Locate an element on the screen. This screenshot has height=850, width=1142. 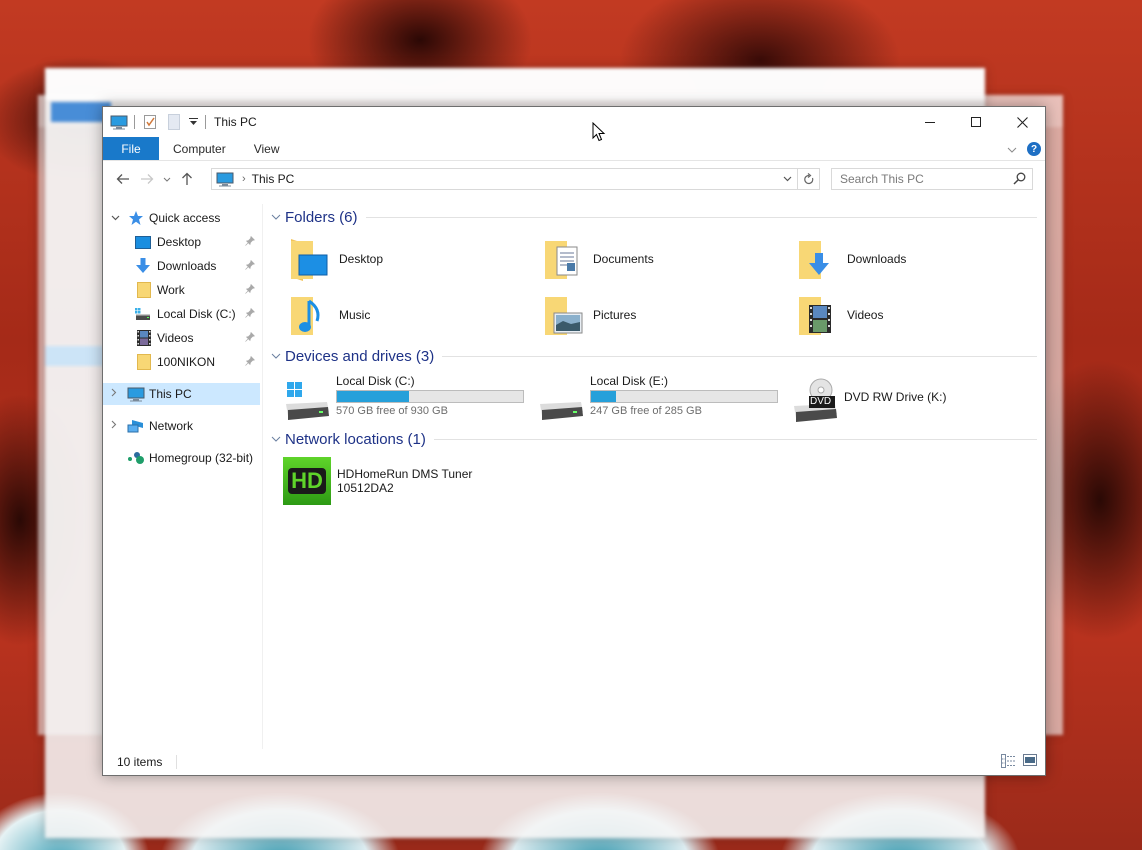
folder-tile-videos: Videos is located at coordinates (839, 315).